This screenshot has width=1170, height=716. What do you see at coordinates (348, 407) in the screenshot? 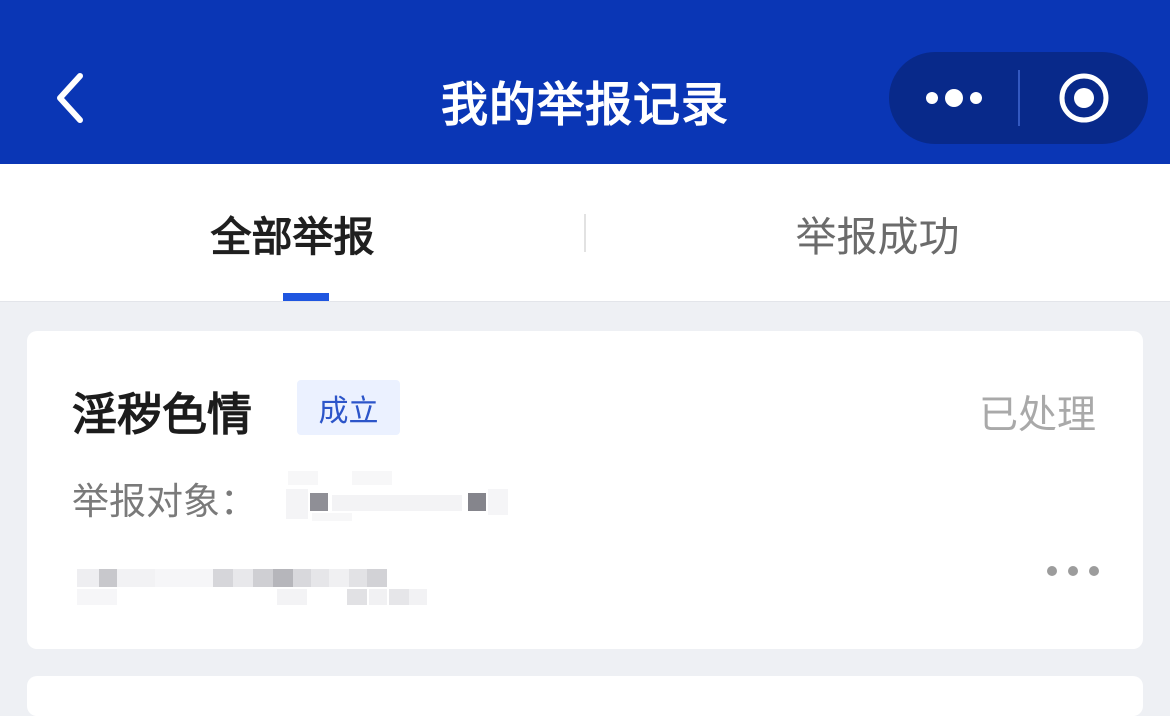
I see `status-badge: 成立` at bounding box center [348, 407].